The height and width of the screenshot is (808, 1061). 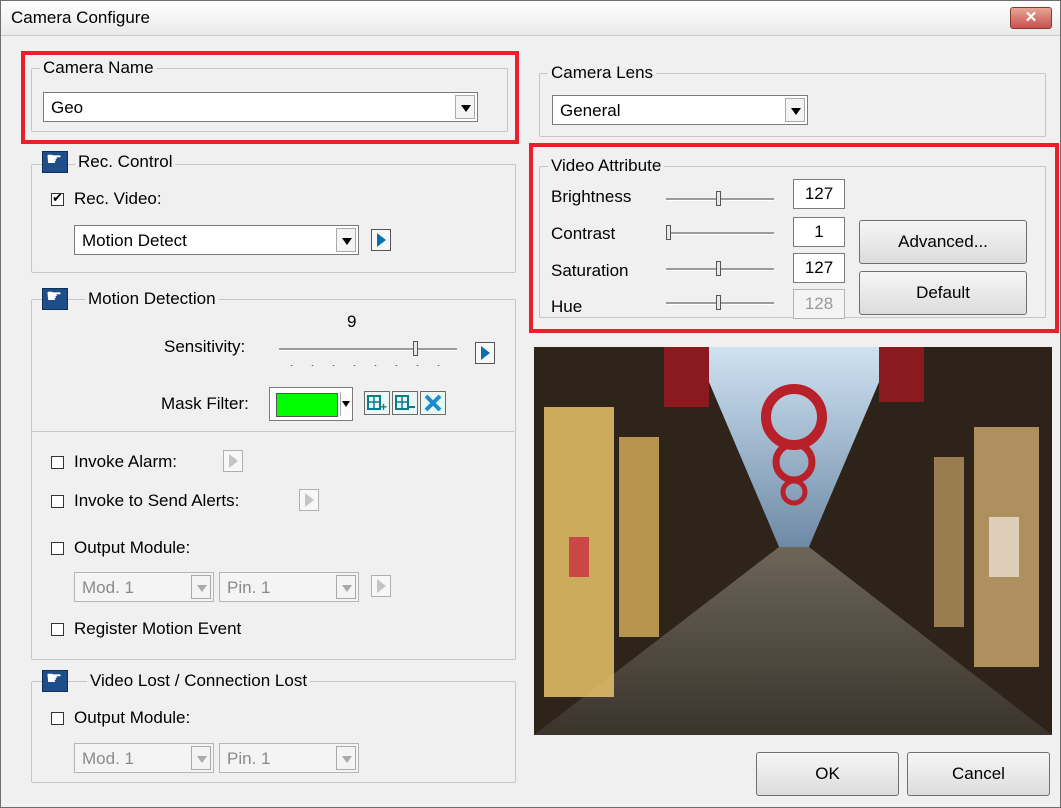 I want to click on rec-video-checkbox, so click(x=57, y=198).